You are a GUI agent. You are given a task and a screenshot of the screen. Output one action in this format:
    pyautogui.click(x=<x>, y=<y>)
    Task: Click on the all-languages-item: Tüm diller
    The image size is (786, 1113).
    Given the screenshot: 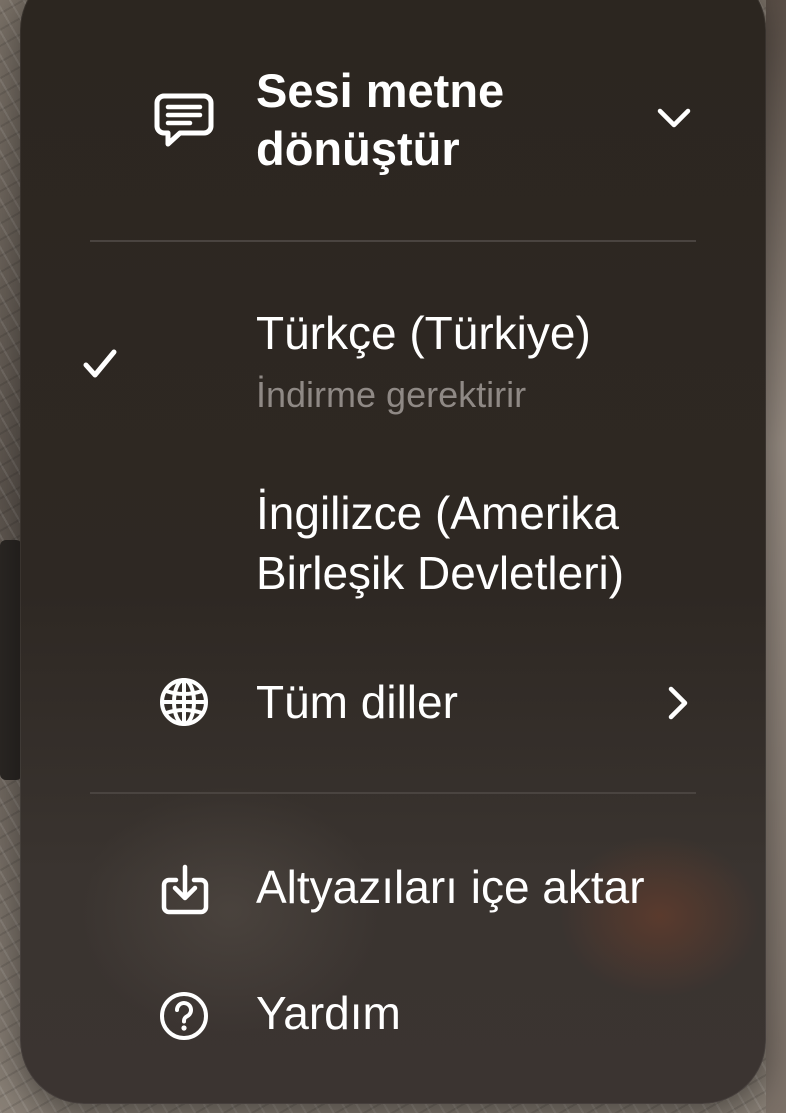 What is the action you would take?
    pyautogui.click(x=393, y=703)
    